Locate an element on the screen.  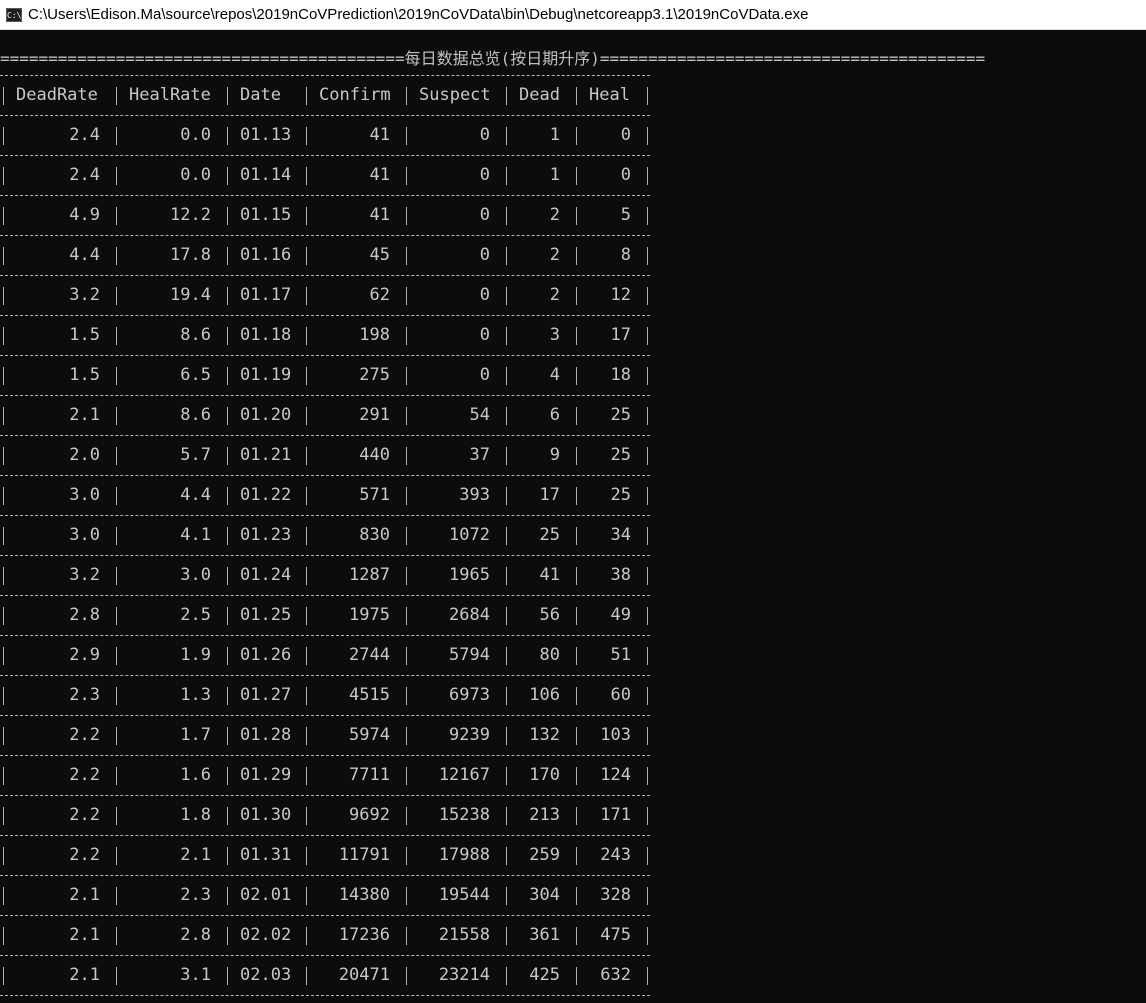
cell-dead: 259 is located at coordinates (544, 855).